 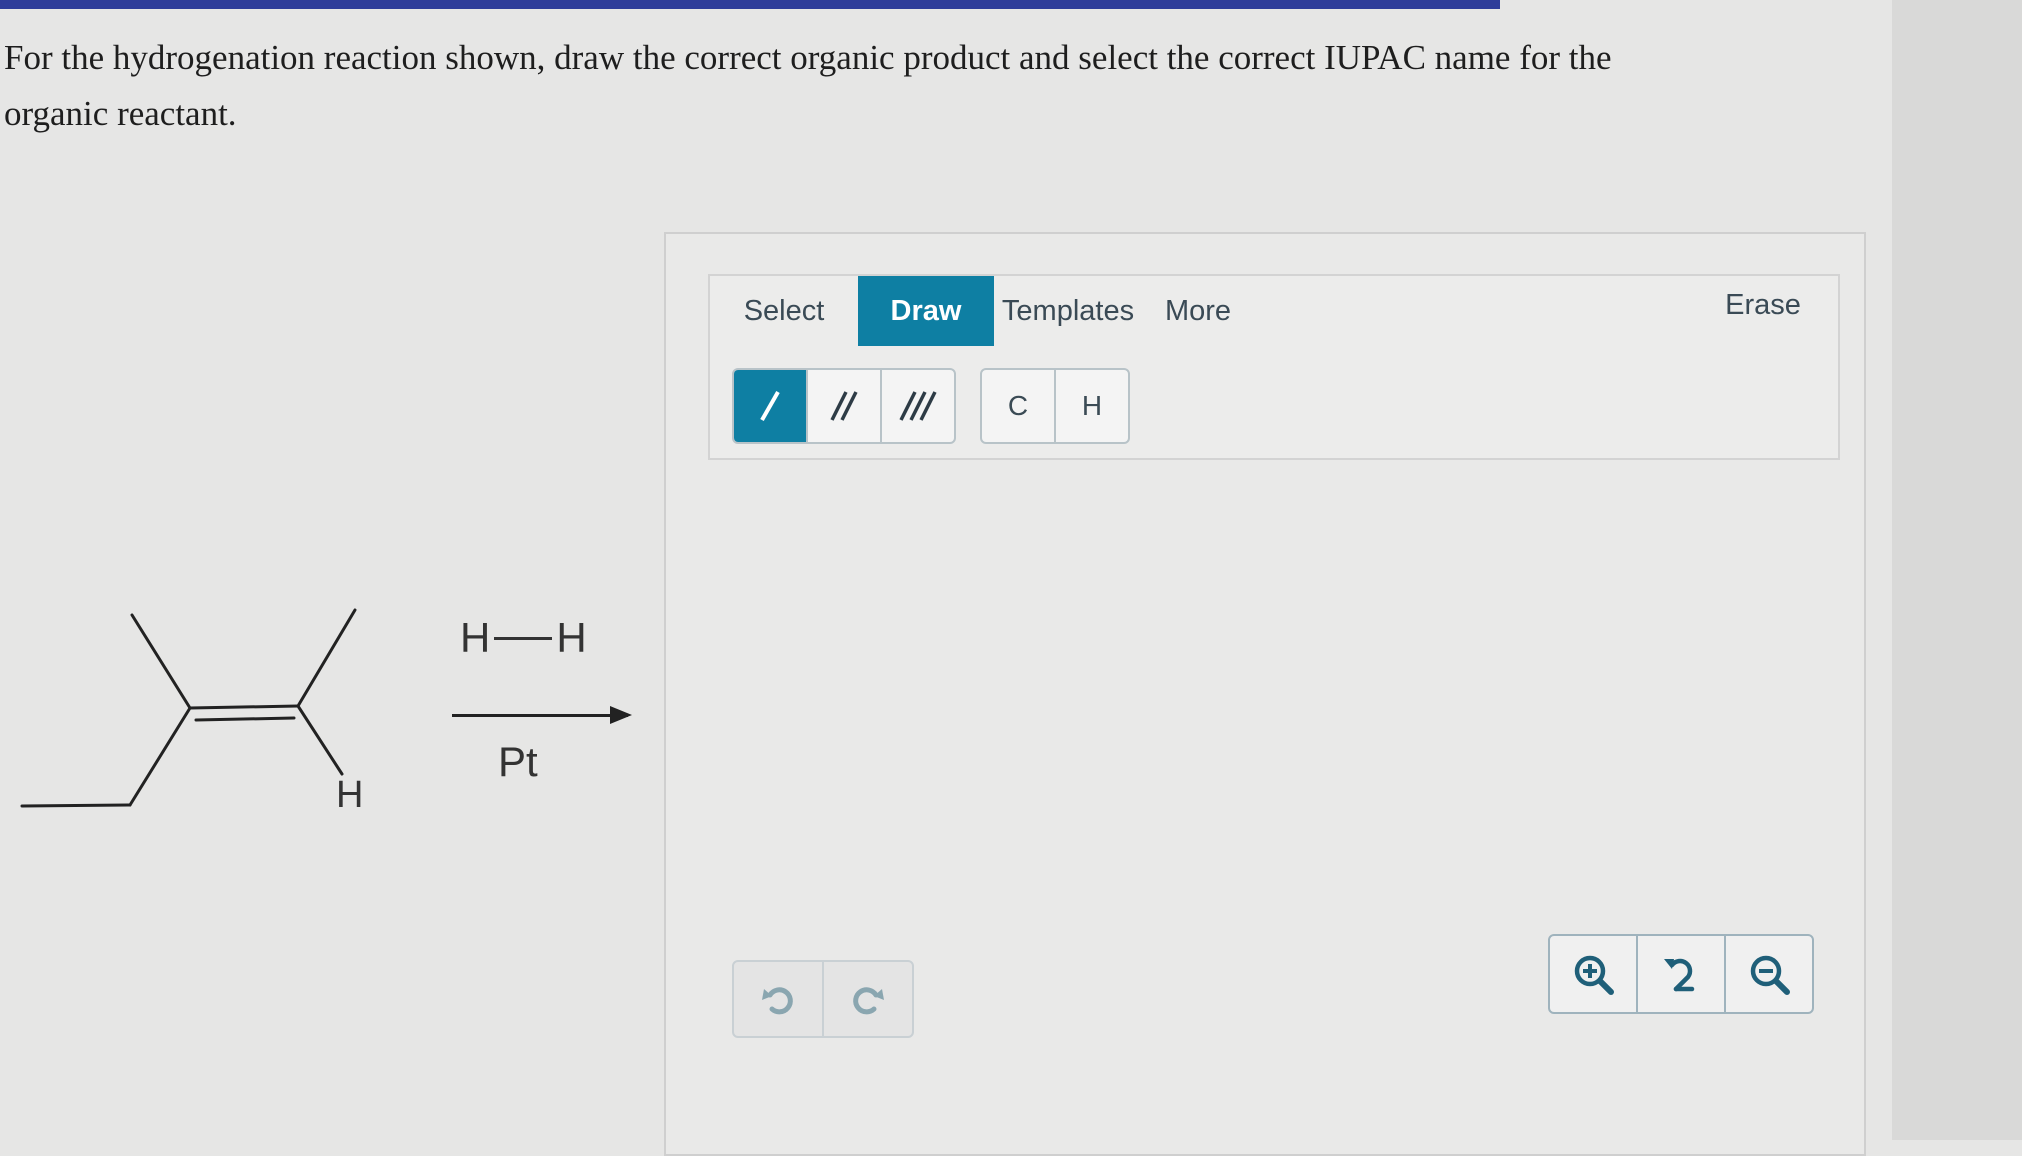 I want to click on tool-panel: C H, so click(x=1274, y=403).